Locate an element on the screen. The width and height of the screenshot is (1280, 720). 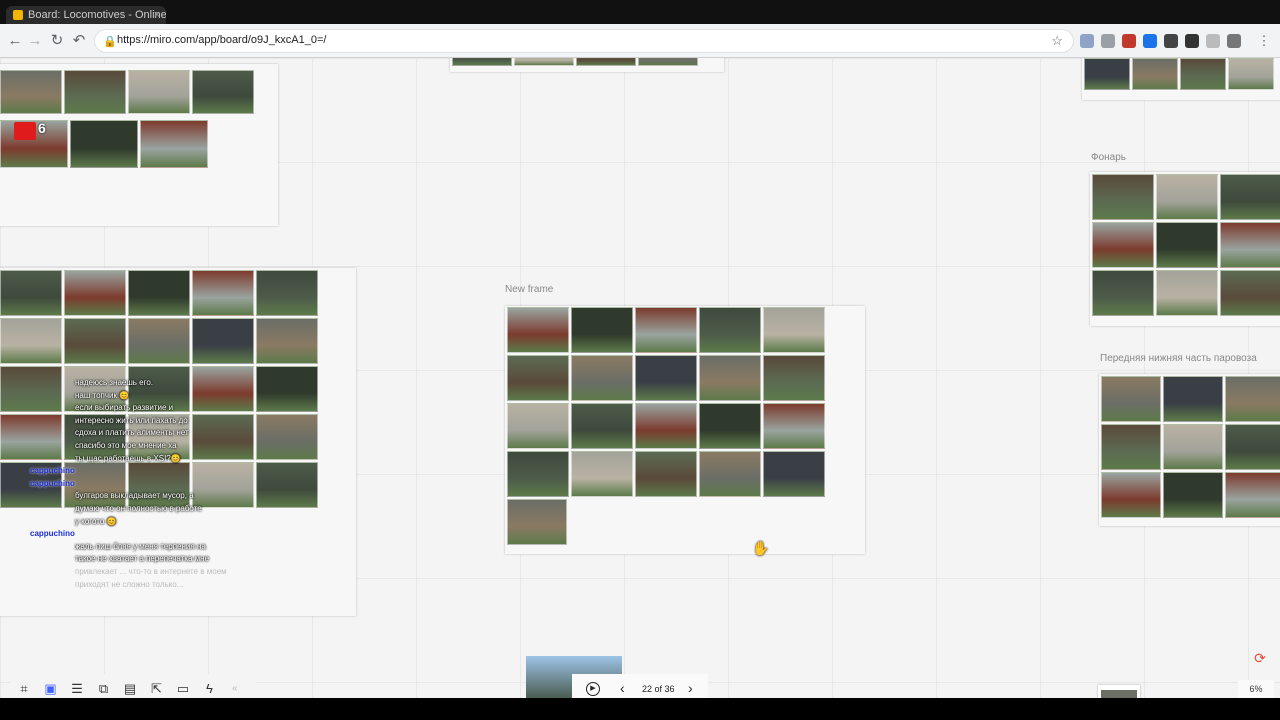
share-tool-icon: ⇱ is located at coordinates (157, 689).